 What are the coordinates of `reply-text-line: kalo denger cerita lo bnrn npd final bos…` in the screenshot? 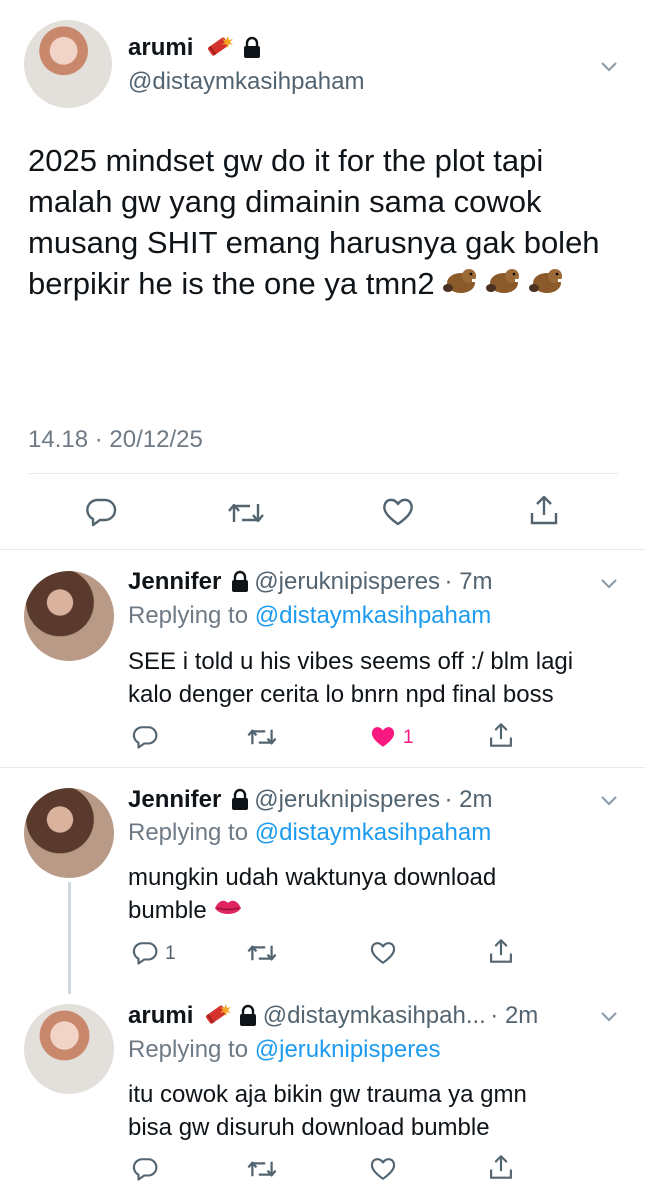 It's located at (341, 694).